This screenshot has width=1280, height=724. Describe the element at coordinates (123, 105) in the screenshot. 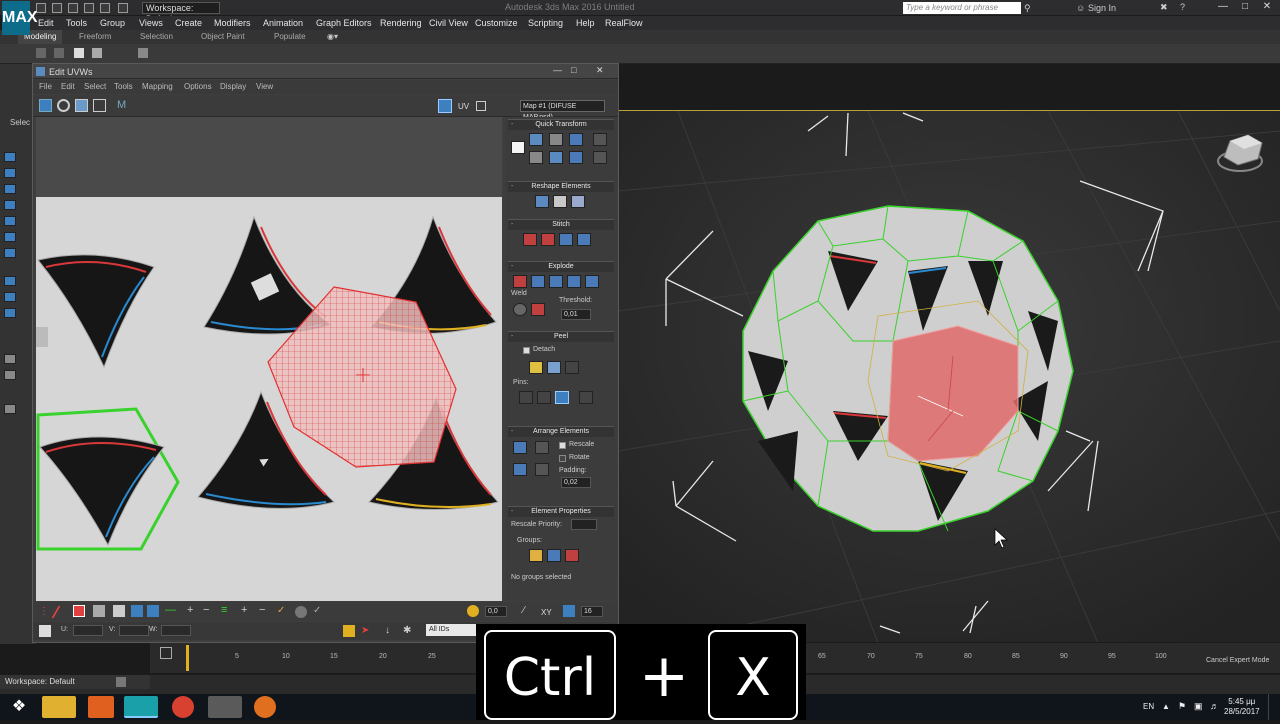

I see `mirror-tool-icon: M` at that location.